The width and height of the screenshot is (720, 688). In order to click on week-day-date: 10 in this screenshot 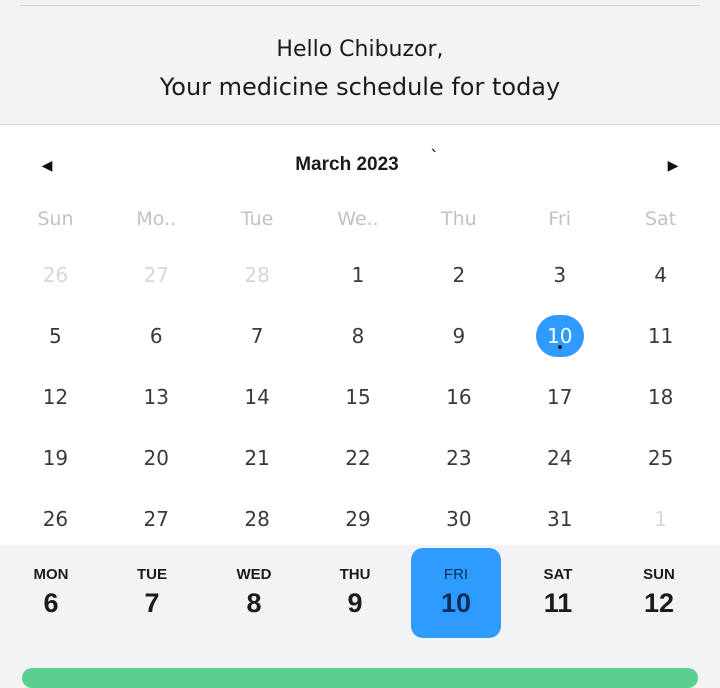, I will do `click(456, 603)`.